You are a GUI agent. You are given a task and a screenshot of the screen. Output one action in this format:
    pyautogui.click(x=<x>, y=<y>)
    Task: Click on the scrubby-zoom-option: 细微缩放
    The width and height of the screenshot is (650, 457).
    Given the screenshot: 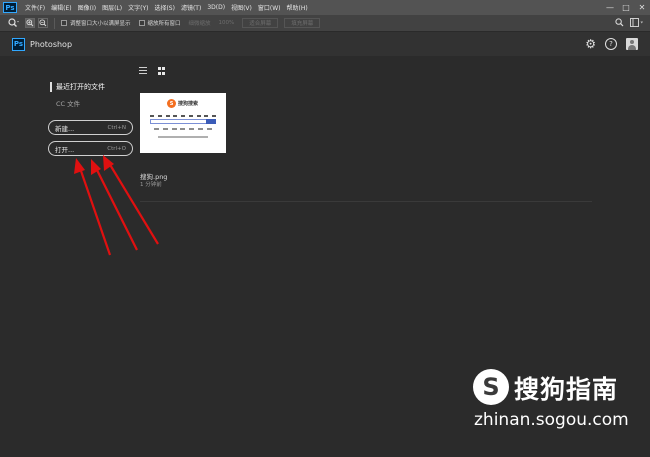 What is the action you would take?
    pyautogui.click(x=199, y=24)
    